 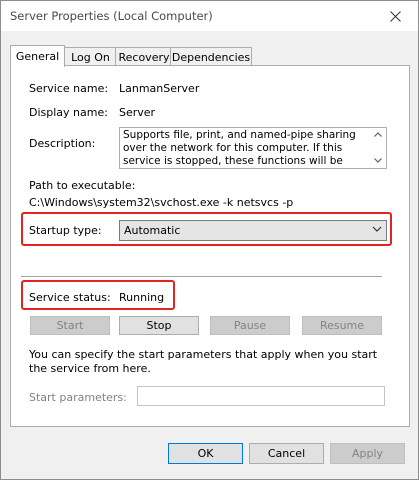 What do you see at coordinates (82, 185) in the screenshot?
I see `path-label: Path to executable:` at bounding box center [82, 185].